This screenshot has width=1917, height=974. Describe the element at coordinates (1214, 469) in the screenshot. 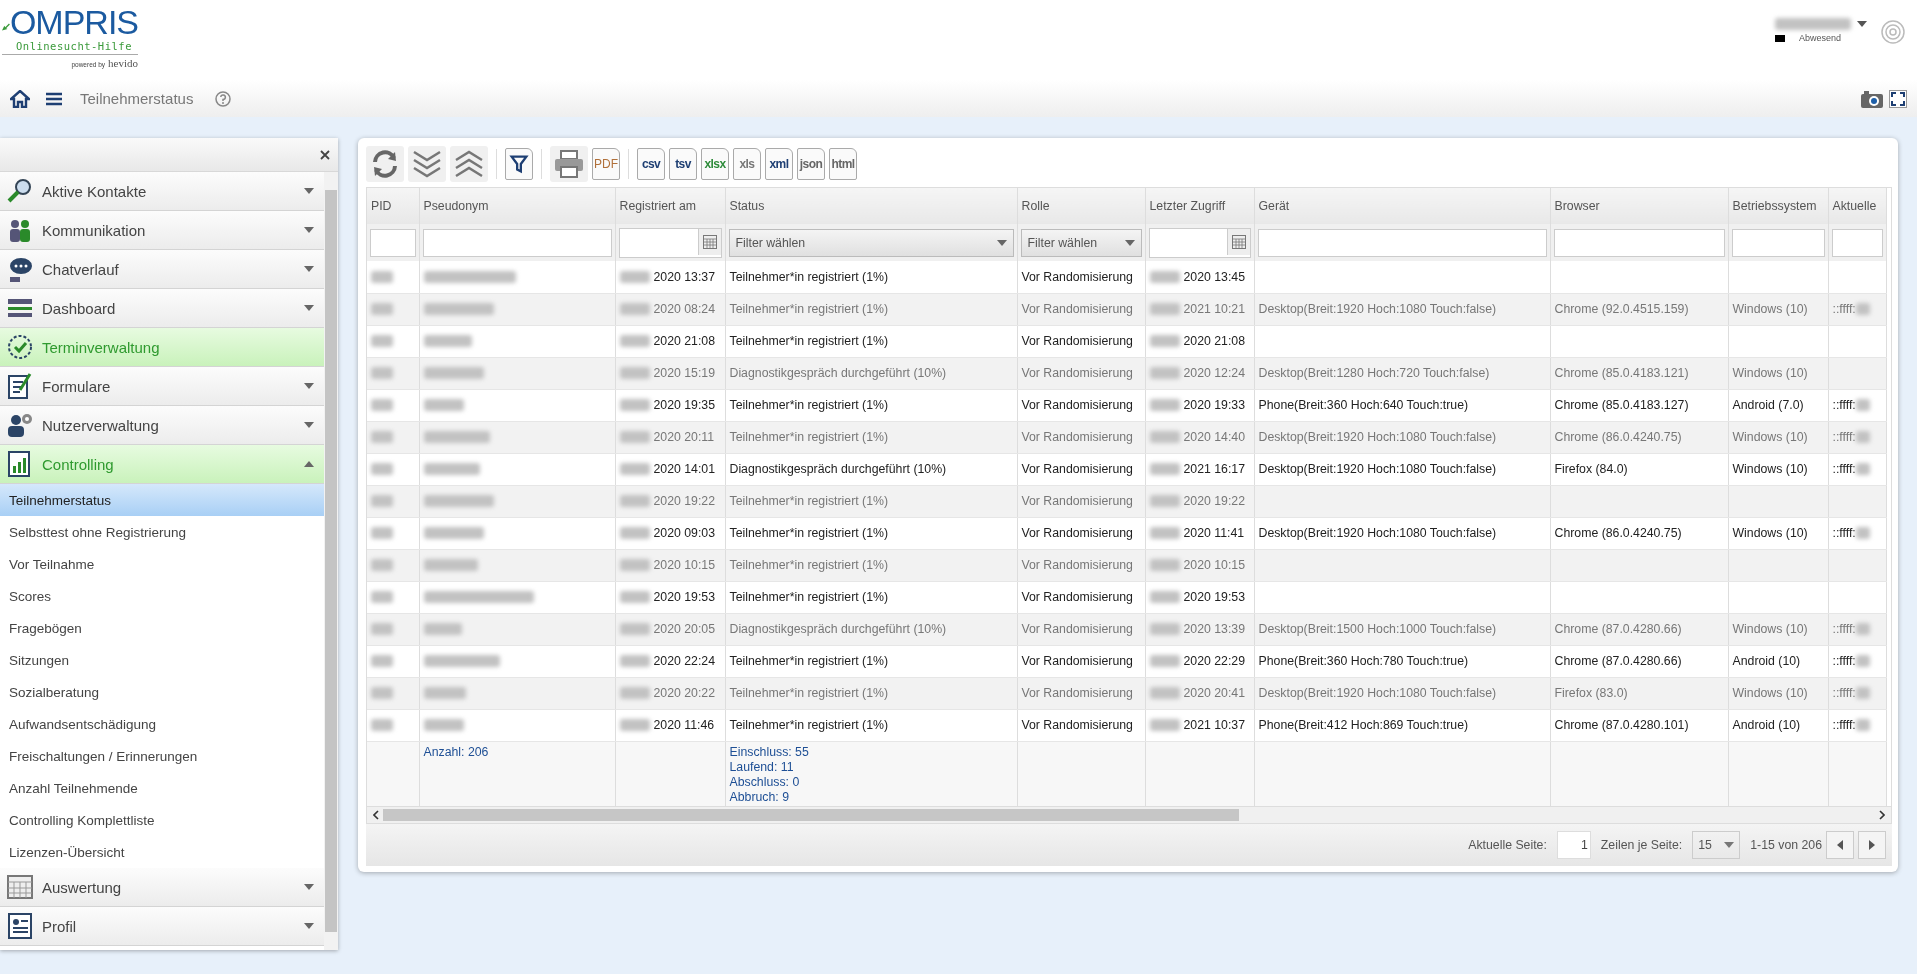

I see `table-cell: 2021 16:17` at that location.